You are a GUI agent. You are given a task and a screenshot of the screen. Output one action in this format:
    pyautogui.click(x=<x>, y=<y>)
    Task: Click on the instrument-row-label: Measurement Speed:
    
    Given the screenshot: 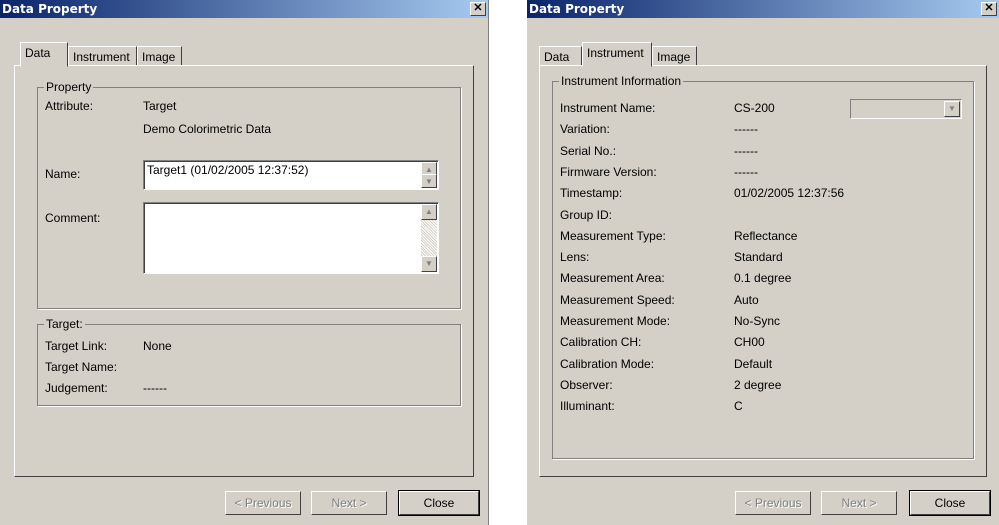 What is the action you would take?
    pyautogui.click(x=617, y=299)
    